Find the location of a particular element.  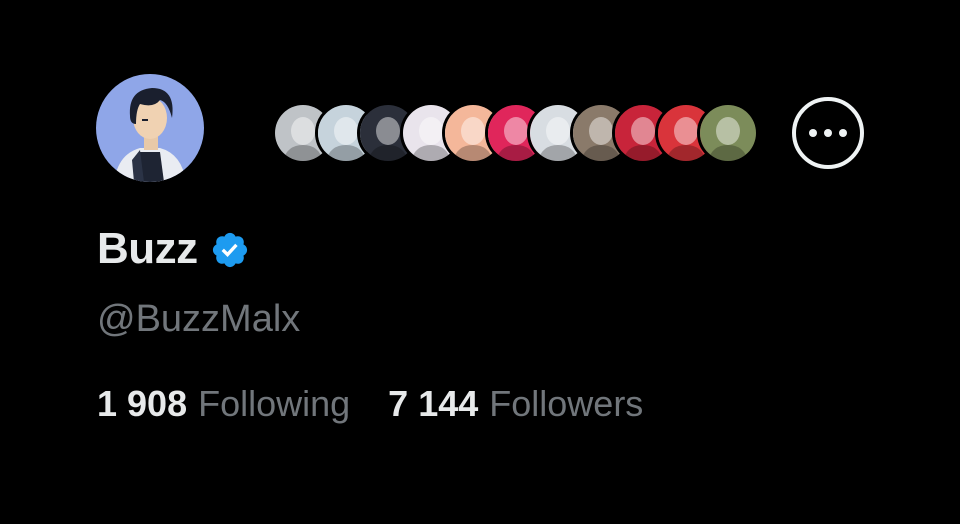

follow-stats: 1 908 Following 7 144 Followers is located at coordinates (370, 404).